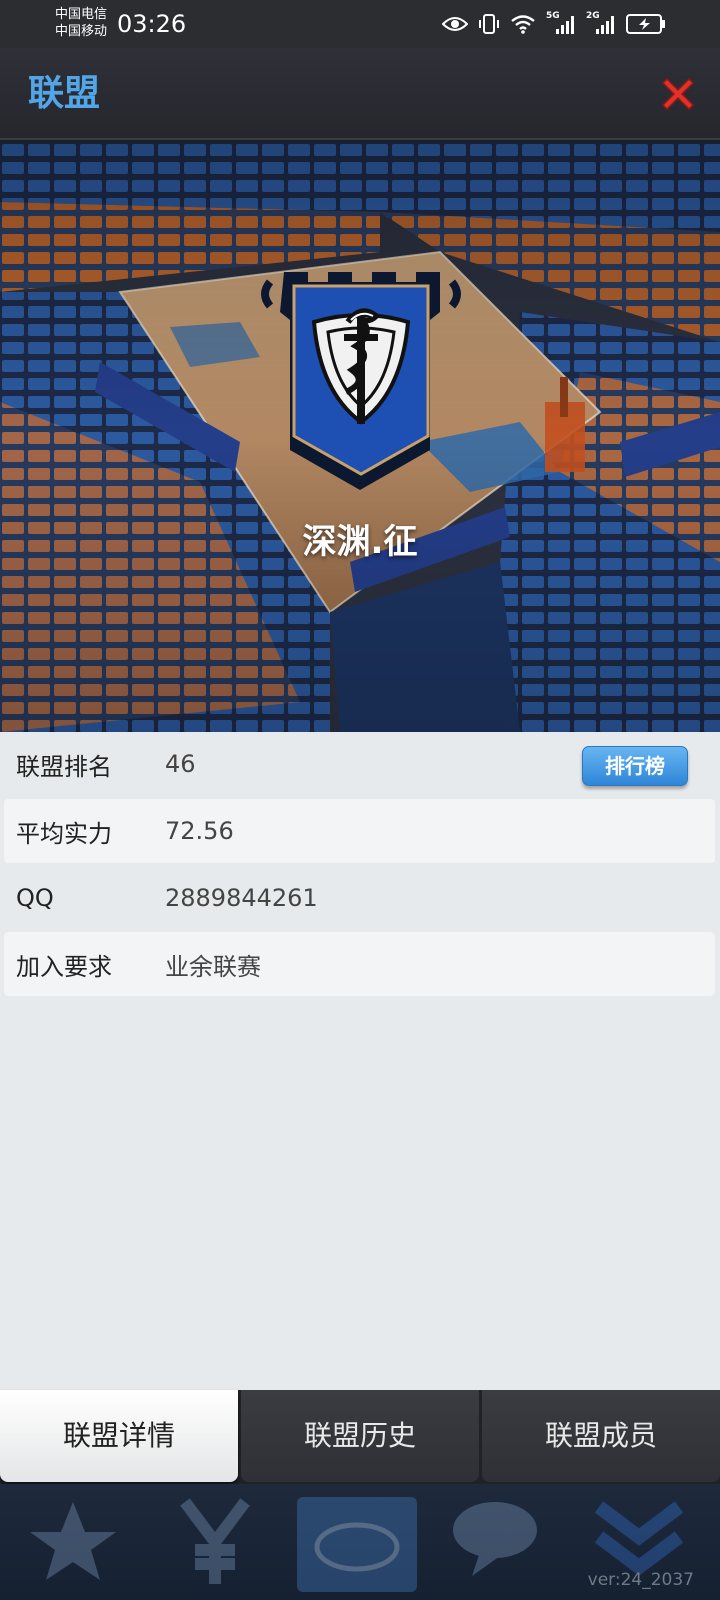 The image size is (720, 1600). Describe the element at coordinates (213, 966) in the screenshot. I see `requirement-value: 业余联赛` at that location.